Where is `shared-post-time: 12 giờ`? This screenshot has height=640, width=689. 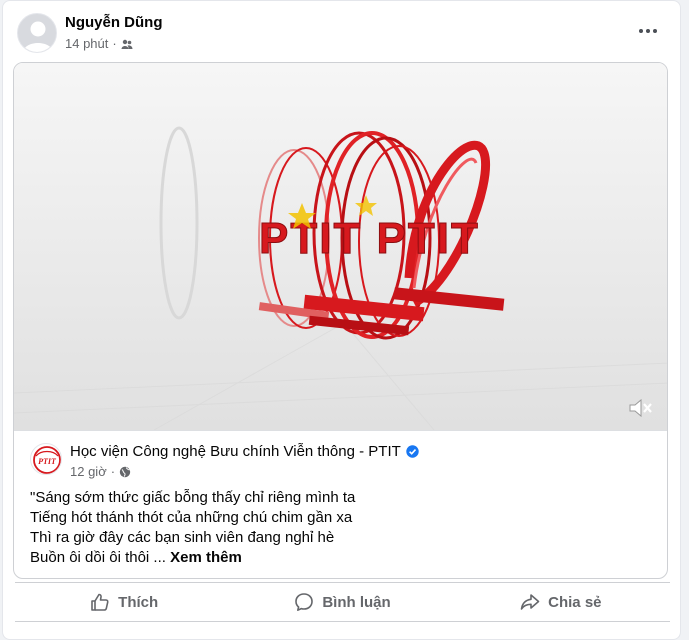
shared-post-time: 12 giờ is located at coordinates (88, 471).